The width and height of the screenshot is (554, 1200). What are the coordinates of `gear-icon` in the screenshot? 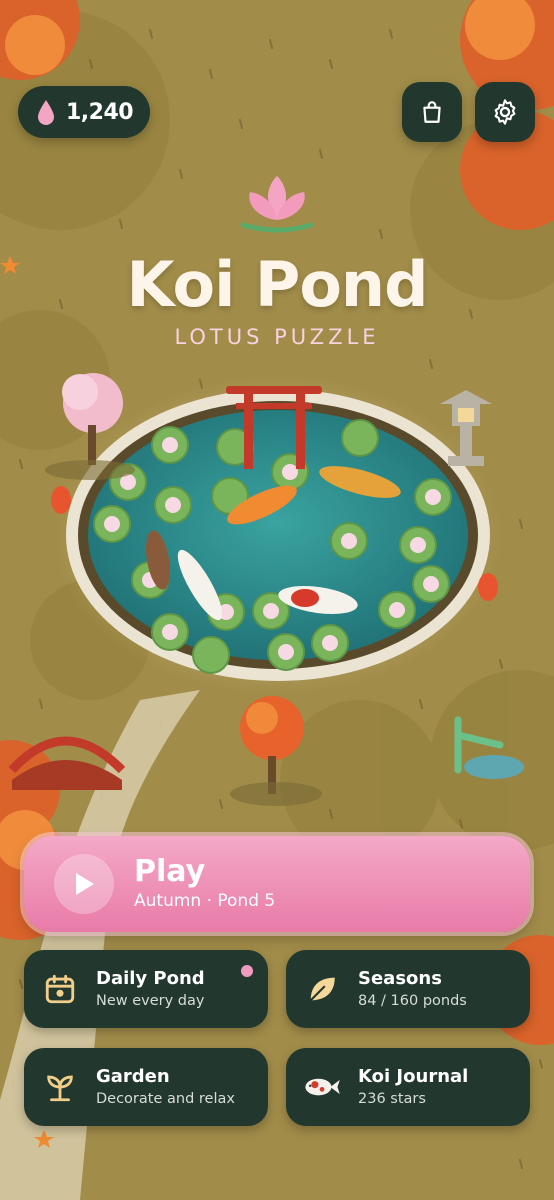 It's located at (505, 112).